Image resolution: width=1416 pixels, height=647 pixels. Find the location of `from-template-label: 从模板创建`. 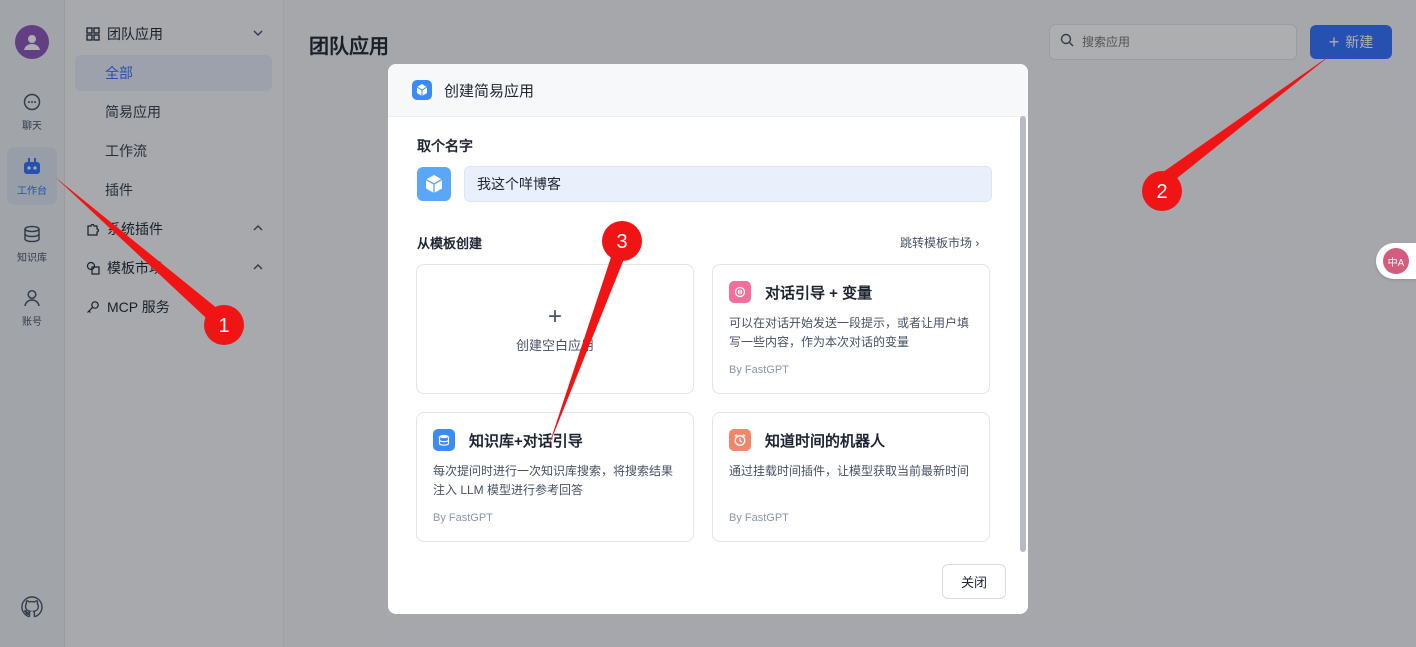

from-template-label: 从模板创建 is located at coordinates (450, 243).